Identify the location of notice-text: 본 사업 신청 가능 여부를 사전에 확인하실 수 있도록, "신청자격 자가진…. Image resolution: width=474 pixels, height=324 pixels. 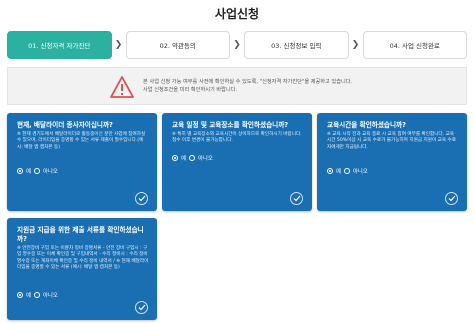
(293, 86).